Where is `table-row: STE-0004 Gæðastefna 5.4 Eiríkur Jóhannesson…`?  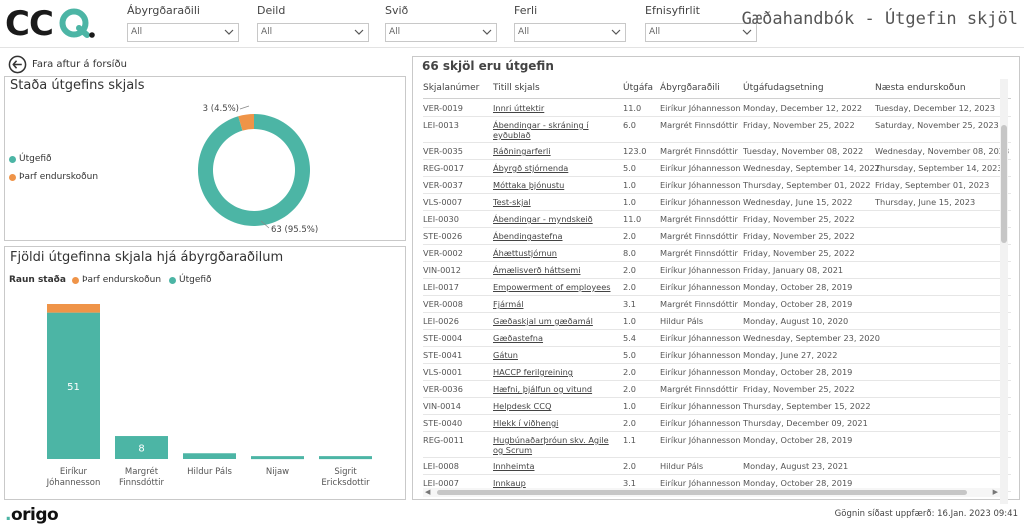 table-row: STE-0004 Gæðastefna 5.4 Eiríkur Jóhannesson… is located at coordinates (717, 338).